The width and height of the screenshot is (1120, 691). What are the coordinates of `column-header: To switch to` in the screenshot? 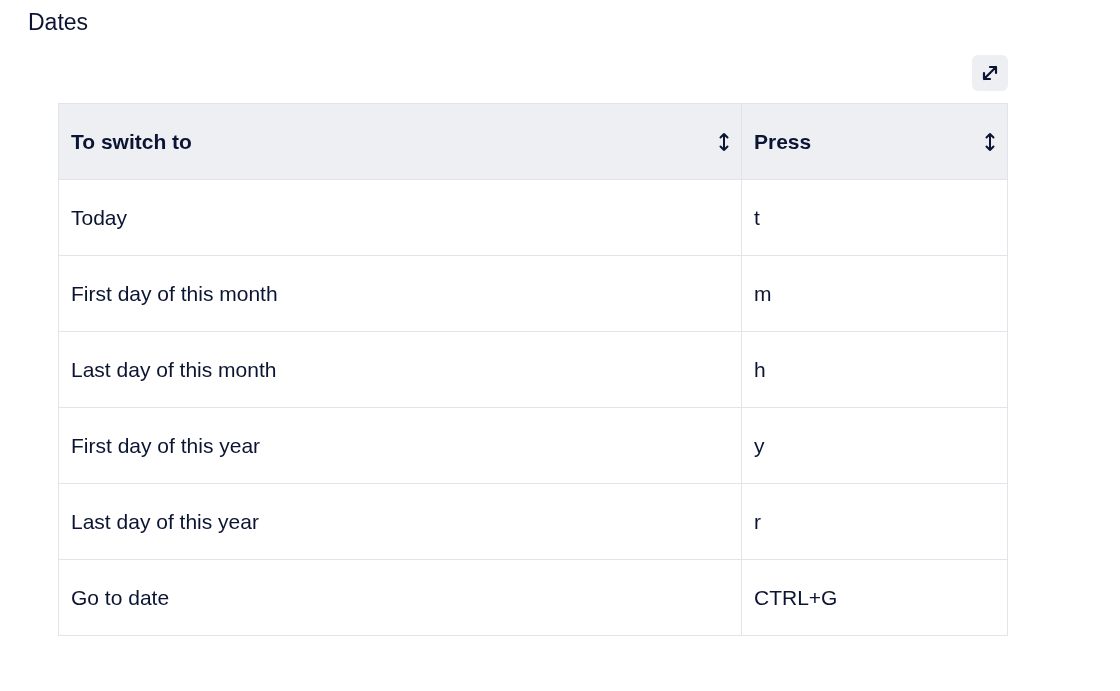 It's located at (400, 141).